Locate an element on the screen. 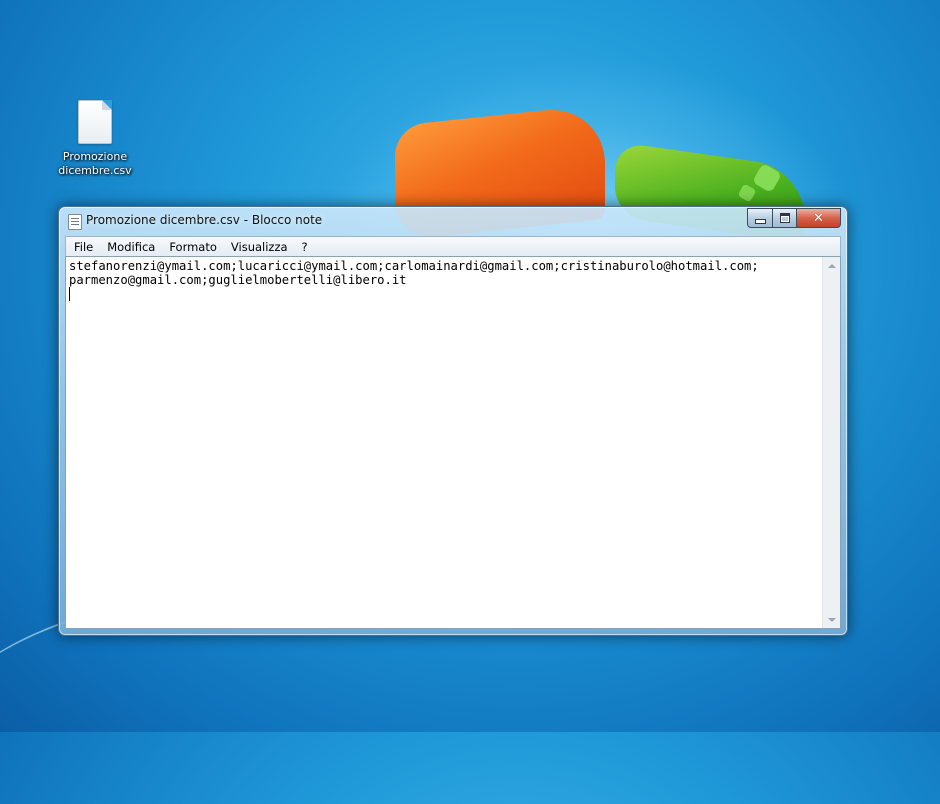 The image size is (940, 804). desktop-icon-promozione-csv: Promozione dicembre.csv is located at coordinates (95, 139).